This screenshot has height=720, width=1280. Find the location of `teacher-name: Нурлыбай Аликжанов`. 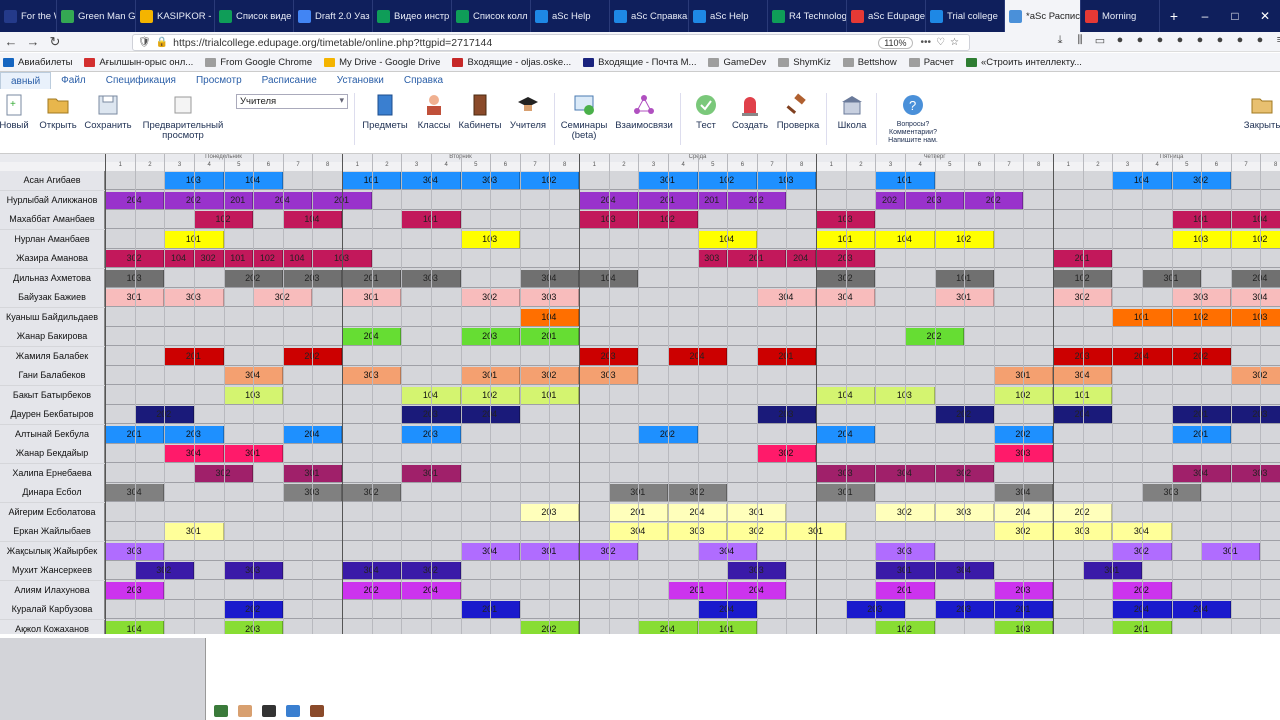

teacher-name: Нурлыбай Аликжанов is located at coordinates (52, 200).